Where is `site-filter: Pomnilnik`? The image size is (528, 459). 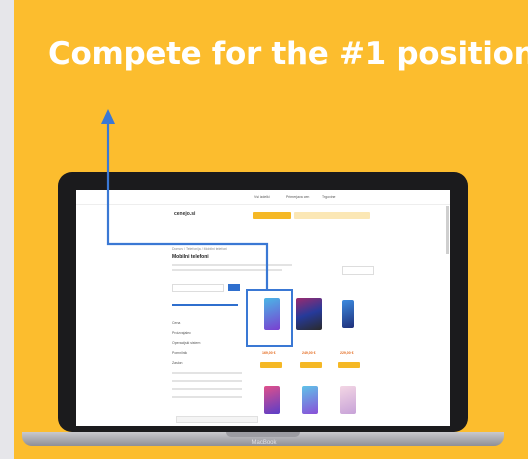 site-filter: Pomnilnik is located at coordinates (179, 353).